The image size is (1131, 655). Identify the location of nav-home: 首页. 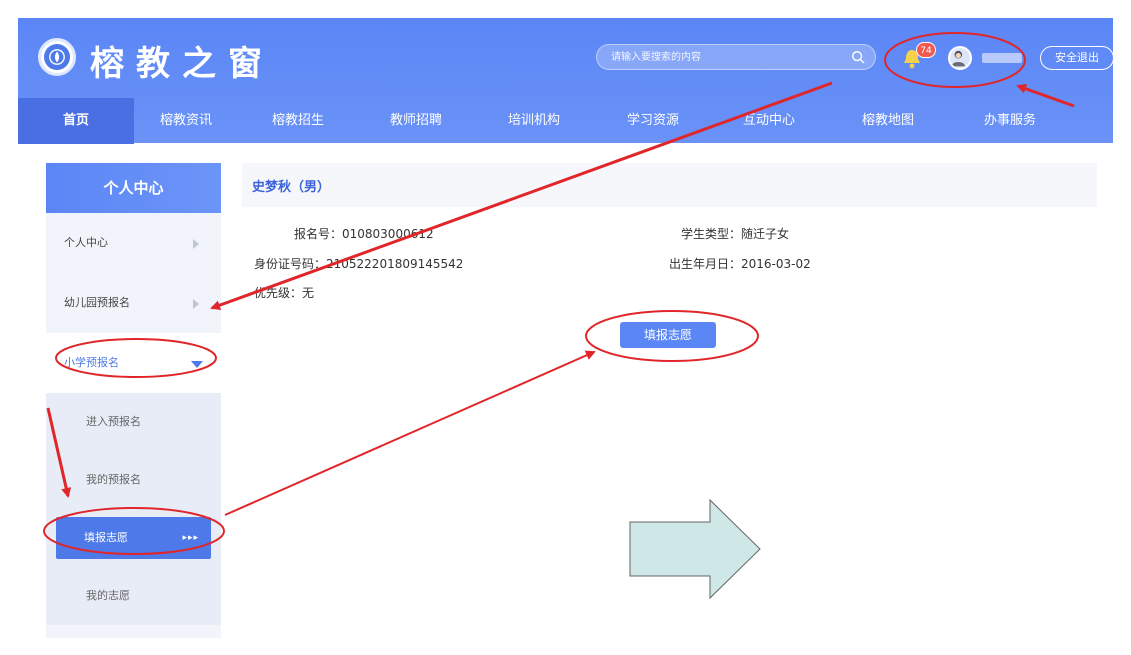
(76, 121).